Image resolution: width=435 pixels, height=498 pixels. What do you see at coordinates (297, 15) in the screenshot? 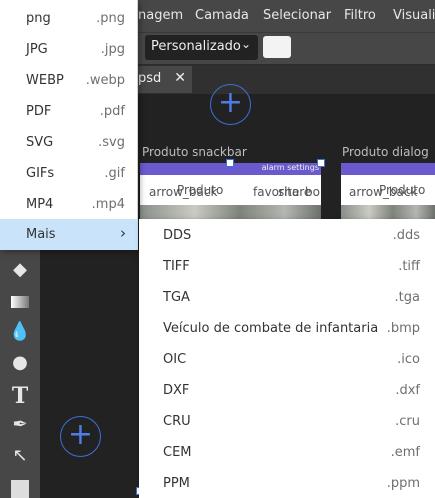
I see `menu-select: Selecionar` at bounding box center [297, 15].